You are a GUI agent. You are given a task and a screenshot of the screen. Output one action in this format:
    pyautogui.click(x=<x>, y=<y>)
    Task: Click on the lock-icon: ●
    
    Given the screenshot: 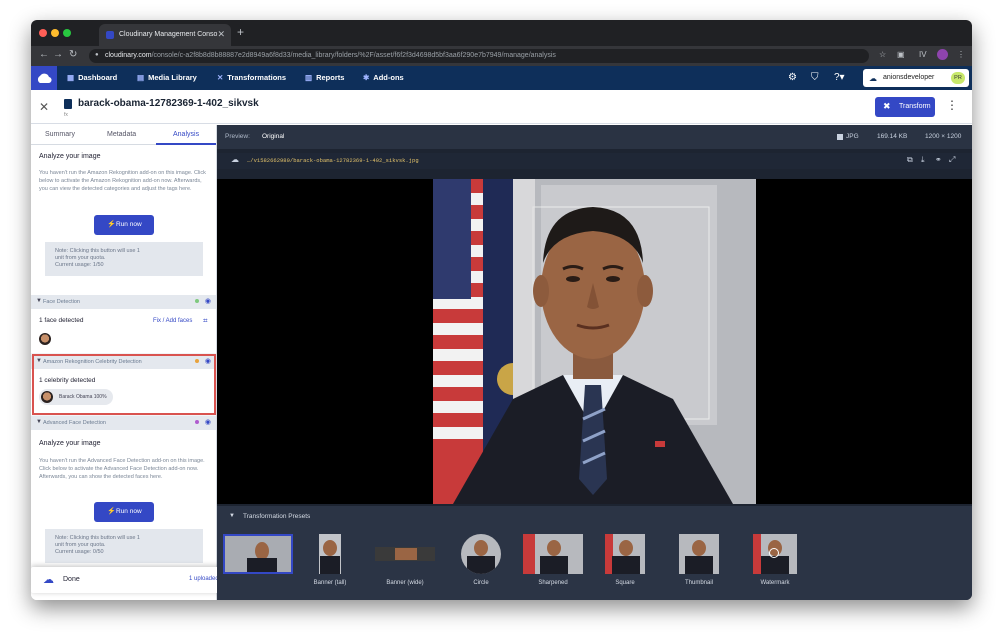 What is the action you would take?
    pyautogui.click(x=97, y=55)
    